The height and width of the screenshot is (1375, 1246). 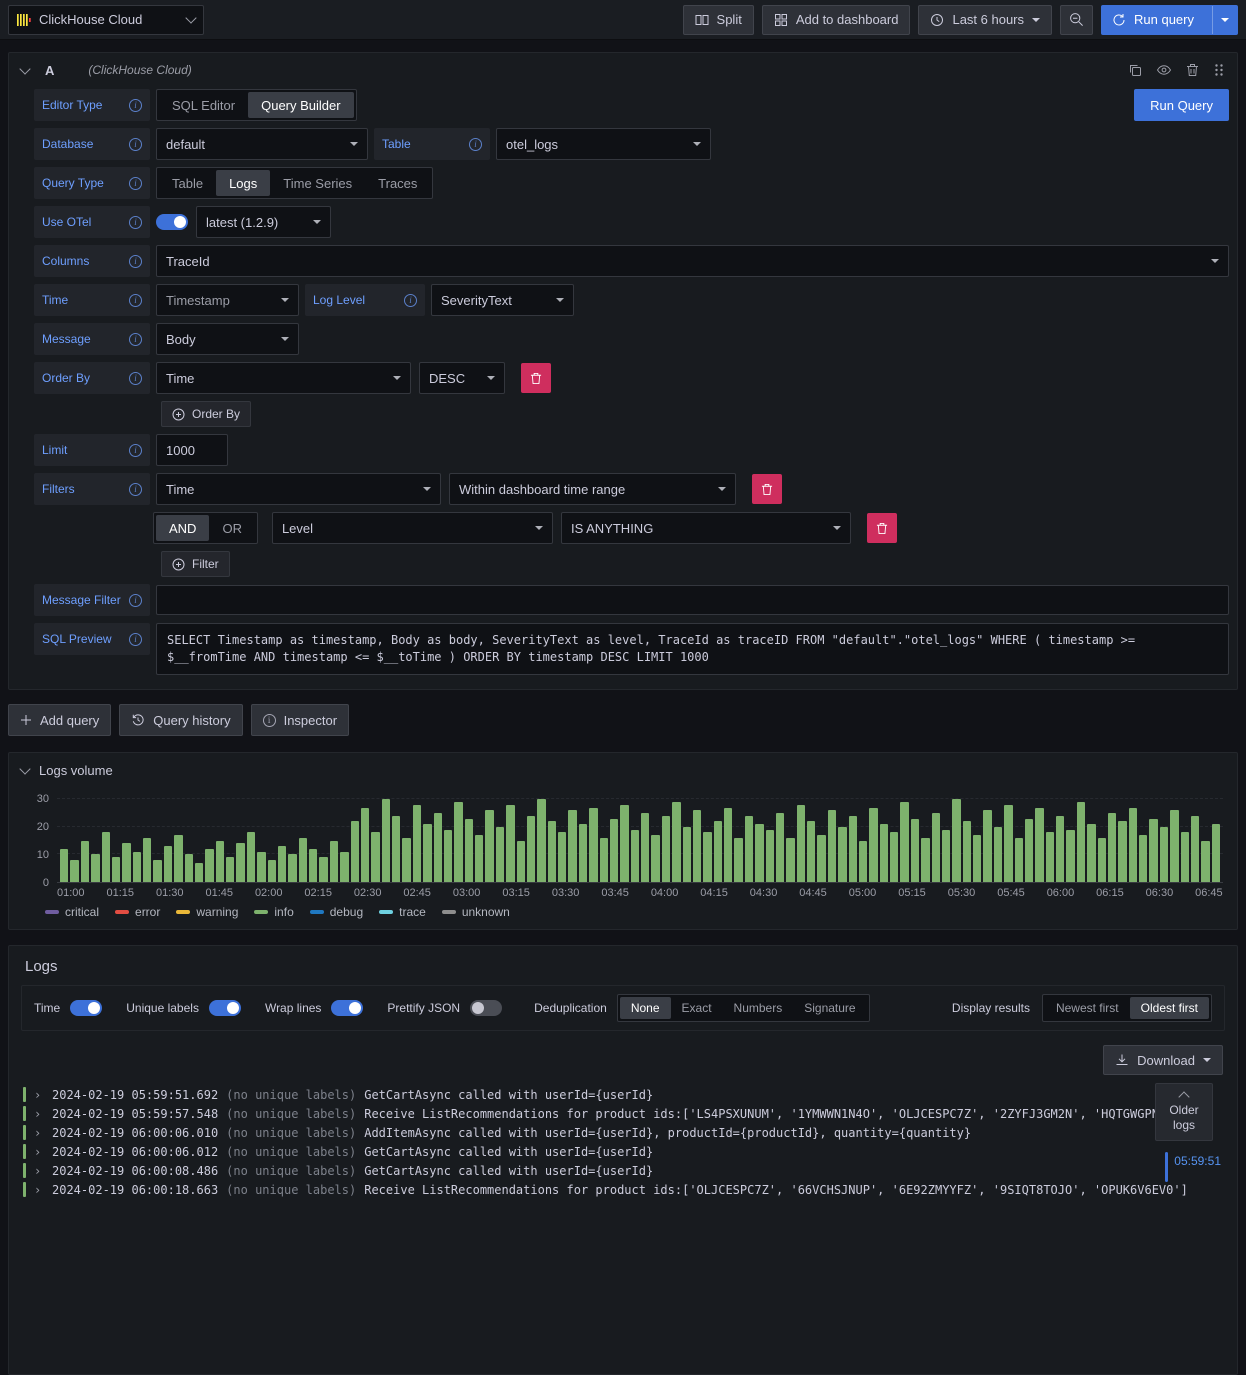 I want to click on display-oldest-first: Oldest first, so click(x=1169, y=1008).